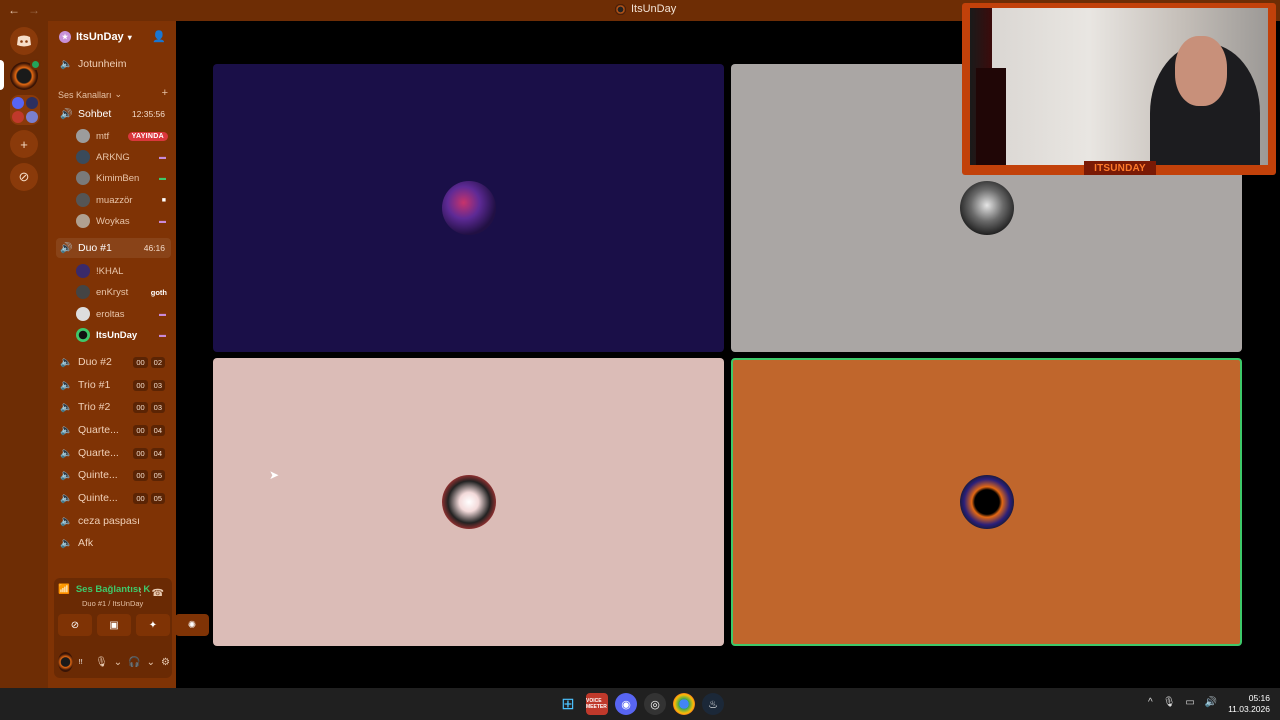 This screenshot has width=1280, height=720. Describe the element at coordinates (113, 430) in the screenshot. I see `channel-quartet-1: 🔈 Quarte... 00 04` at that location.